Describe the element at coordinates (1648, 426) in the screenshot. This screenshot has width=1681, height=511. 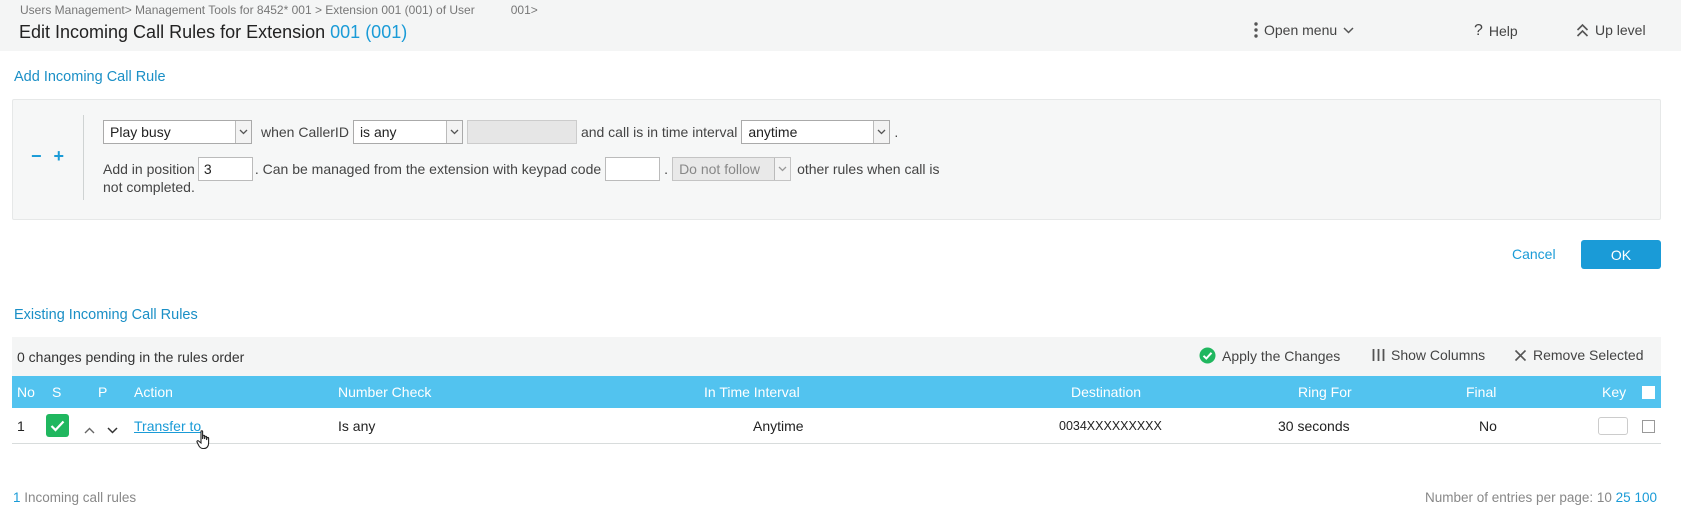
I see `row-select-checkbox` at that location.